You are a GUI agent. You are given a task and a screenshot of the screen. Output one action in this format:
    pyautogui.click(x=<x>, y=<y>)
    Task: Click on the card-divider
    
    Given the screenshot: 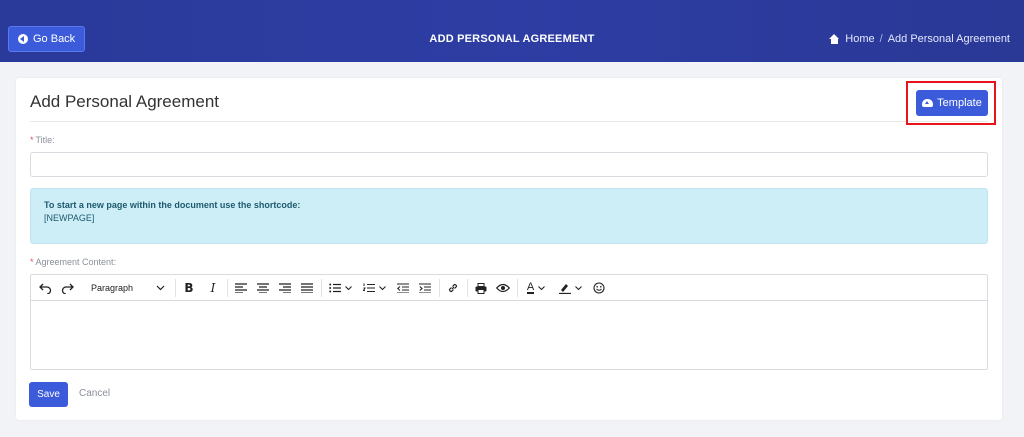 What is the action you would take?
    pyautogui.click(x=509, y=121)
    